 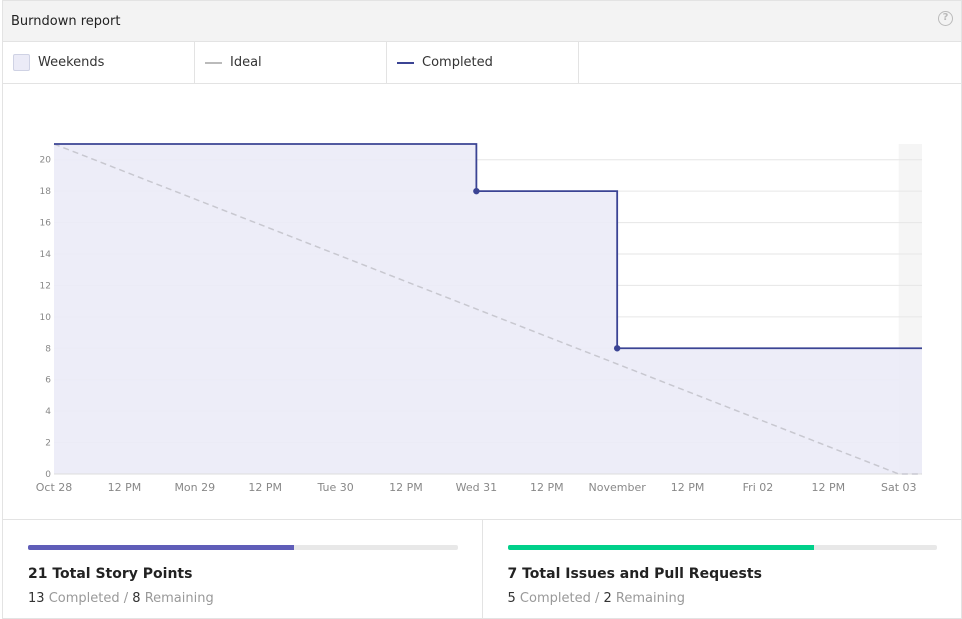 What do you see at coordinates (46, 255) in the screenshot?
I see `y-tick-label: 14` at bounding box center [46, 255].